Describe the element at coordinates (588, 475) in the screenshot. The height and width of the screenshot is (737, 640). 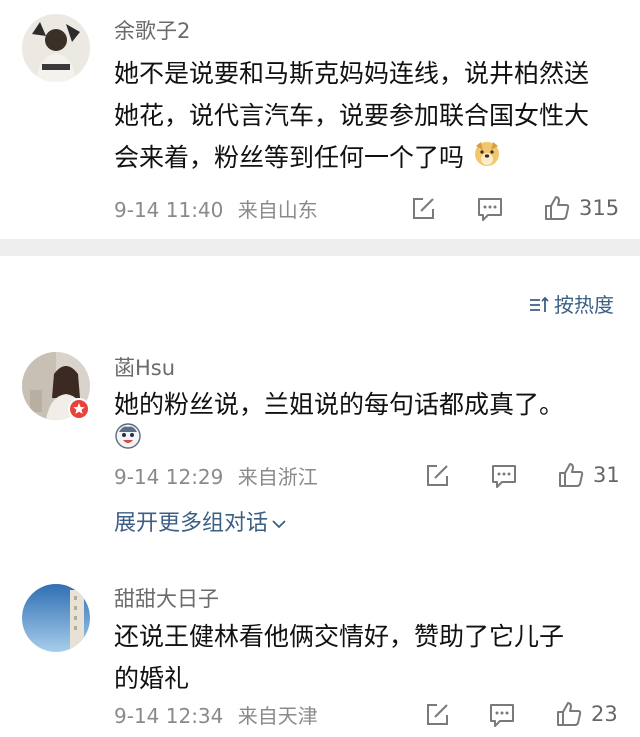
I see `like-button: 31` at that location.